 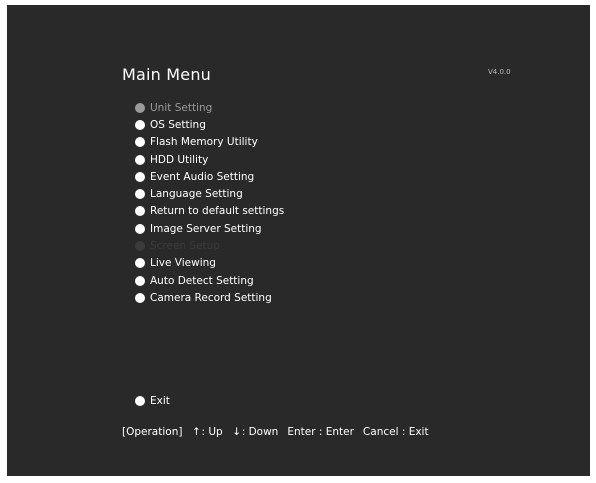 What do you see at coordinates (260, 432) in the screenshot?
I see `down-hint: : Down` at bounding box center [260, 432].